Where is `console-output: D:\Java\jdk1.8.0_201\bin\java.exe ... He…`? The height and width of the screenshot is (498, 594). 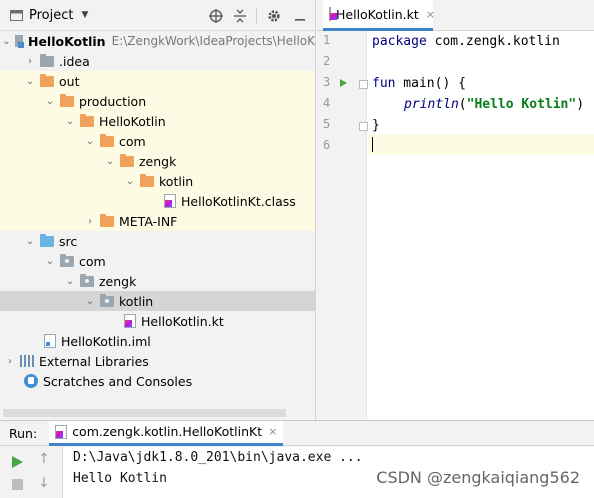
console-output: D:\Java\jdk1.8.0_201\bin\java.exe ... He… is located at coordinates (328, 472).